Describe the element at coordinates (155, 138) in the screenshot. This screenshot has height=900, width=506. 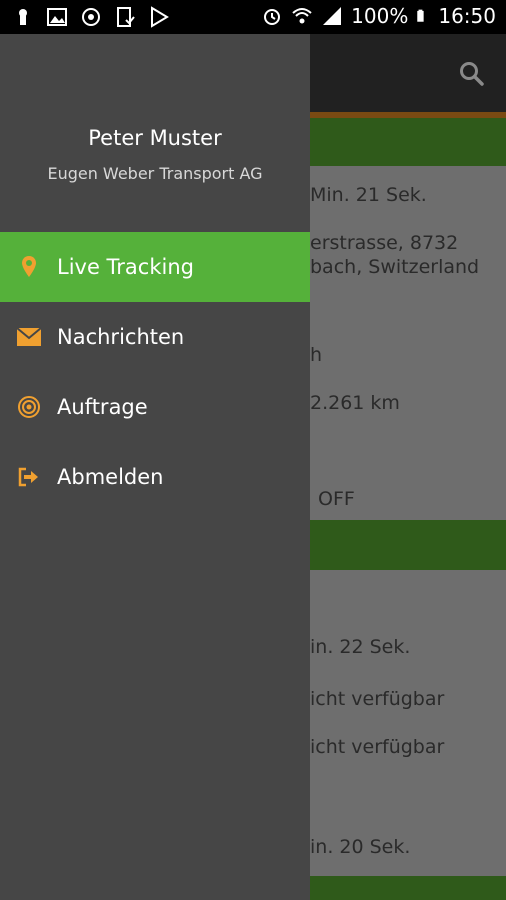
I see `user-name: Peter Muster` at that location.